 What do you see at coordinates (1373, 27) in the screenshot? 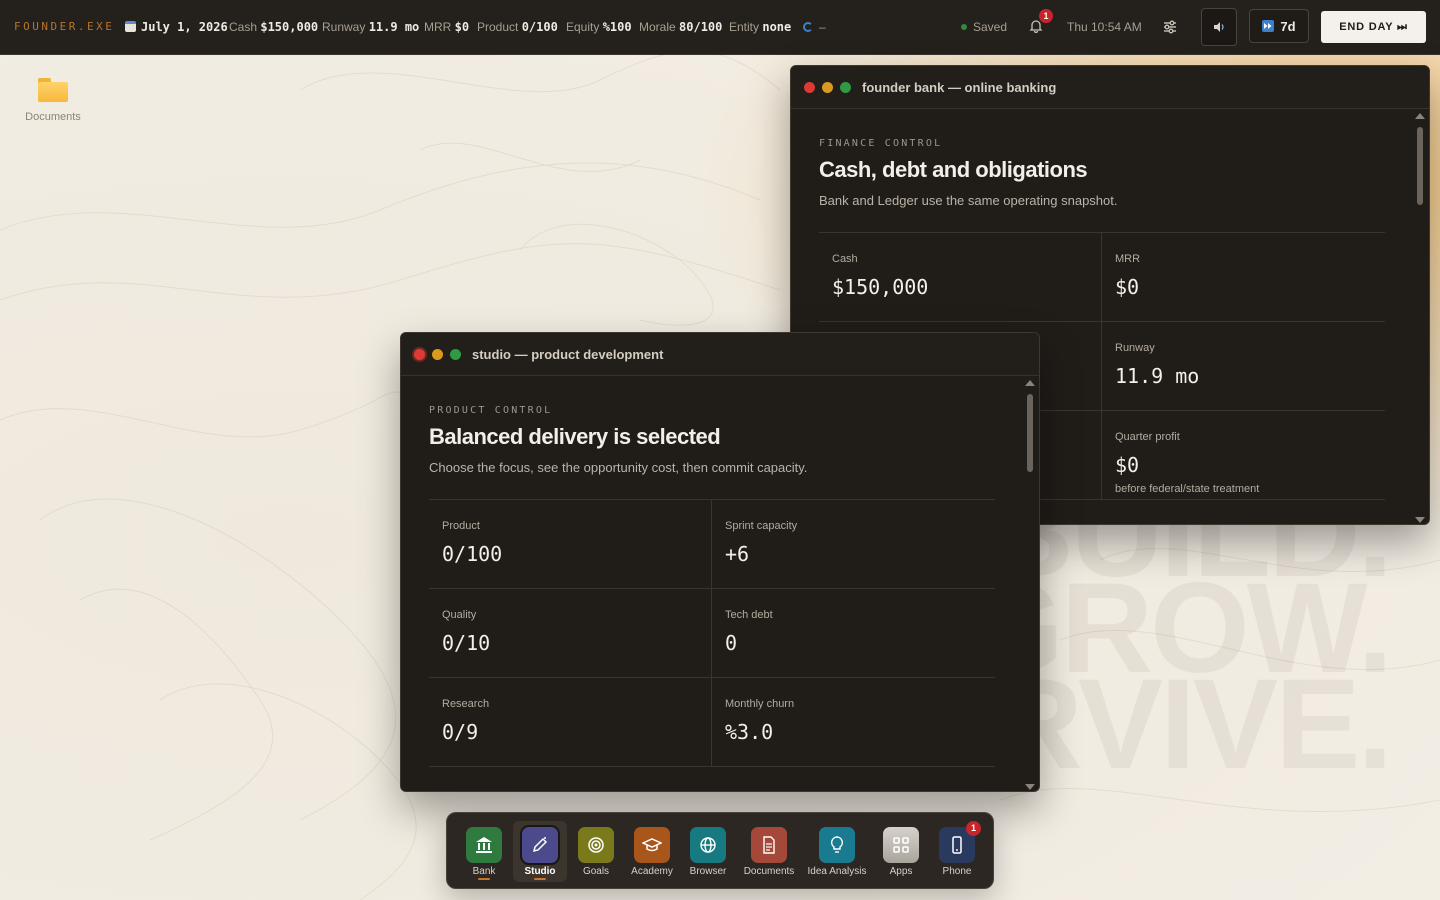
I see `end-day-button: END DAY ⏭` at bounding box center [1373, 27].